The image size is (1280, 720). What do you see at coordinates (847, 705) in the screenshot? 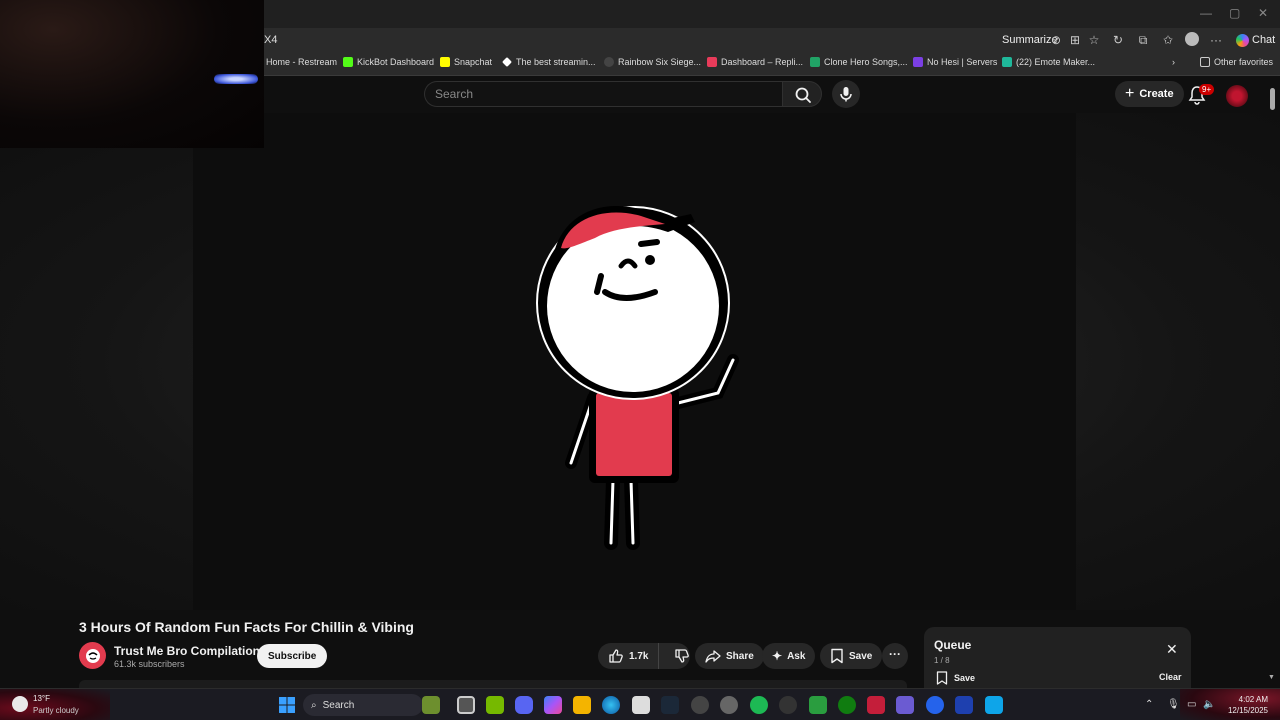
I see `xbox-icon` at bounding box center [847, 705].